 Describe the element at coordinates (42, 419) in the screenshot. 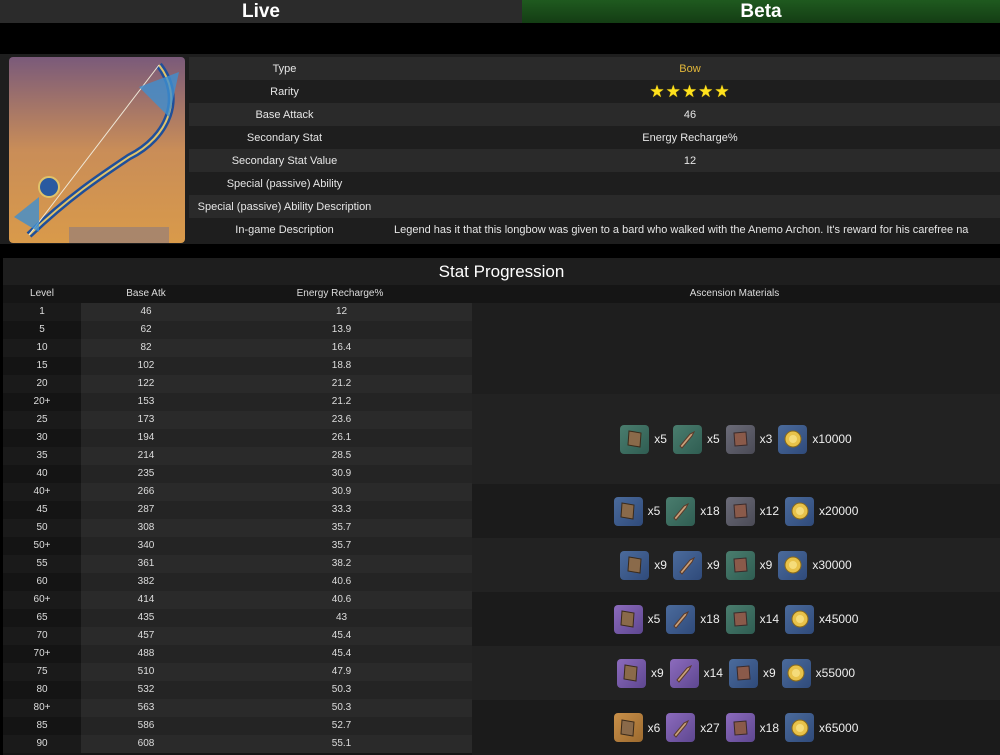

I see `level-cell: 25` at that location.